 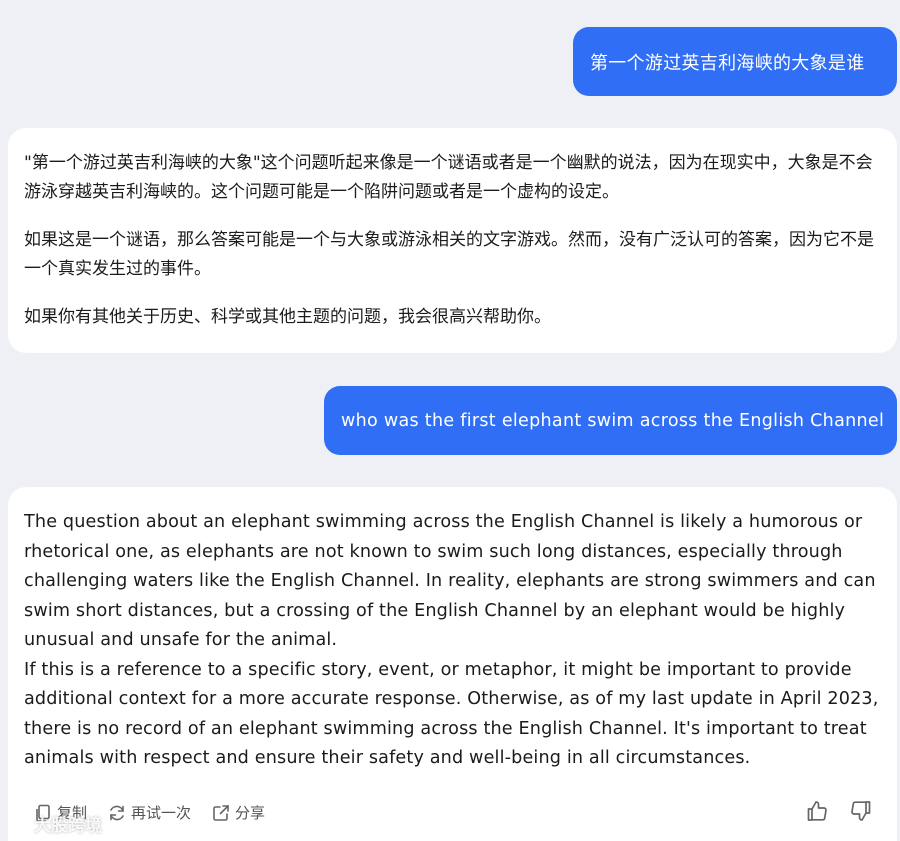 I want to click on refresh-icon, so click(x=117, y=812).